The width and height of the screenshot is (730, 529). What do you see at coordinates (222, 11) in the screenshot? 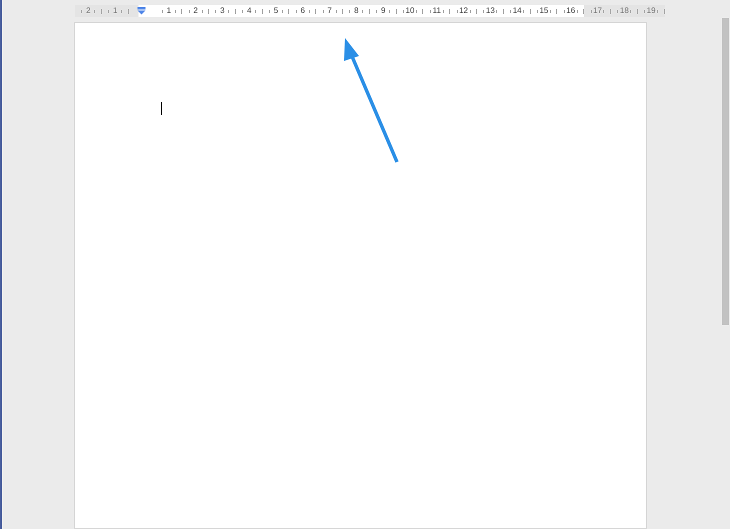
I see `ruler-number: 3` at bounding box center [222, 11].